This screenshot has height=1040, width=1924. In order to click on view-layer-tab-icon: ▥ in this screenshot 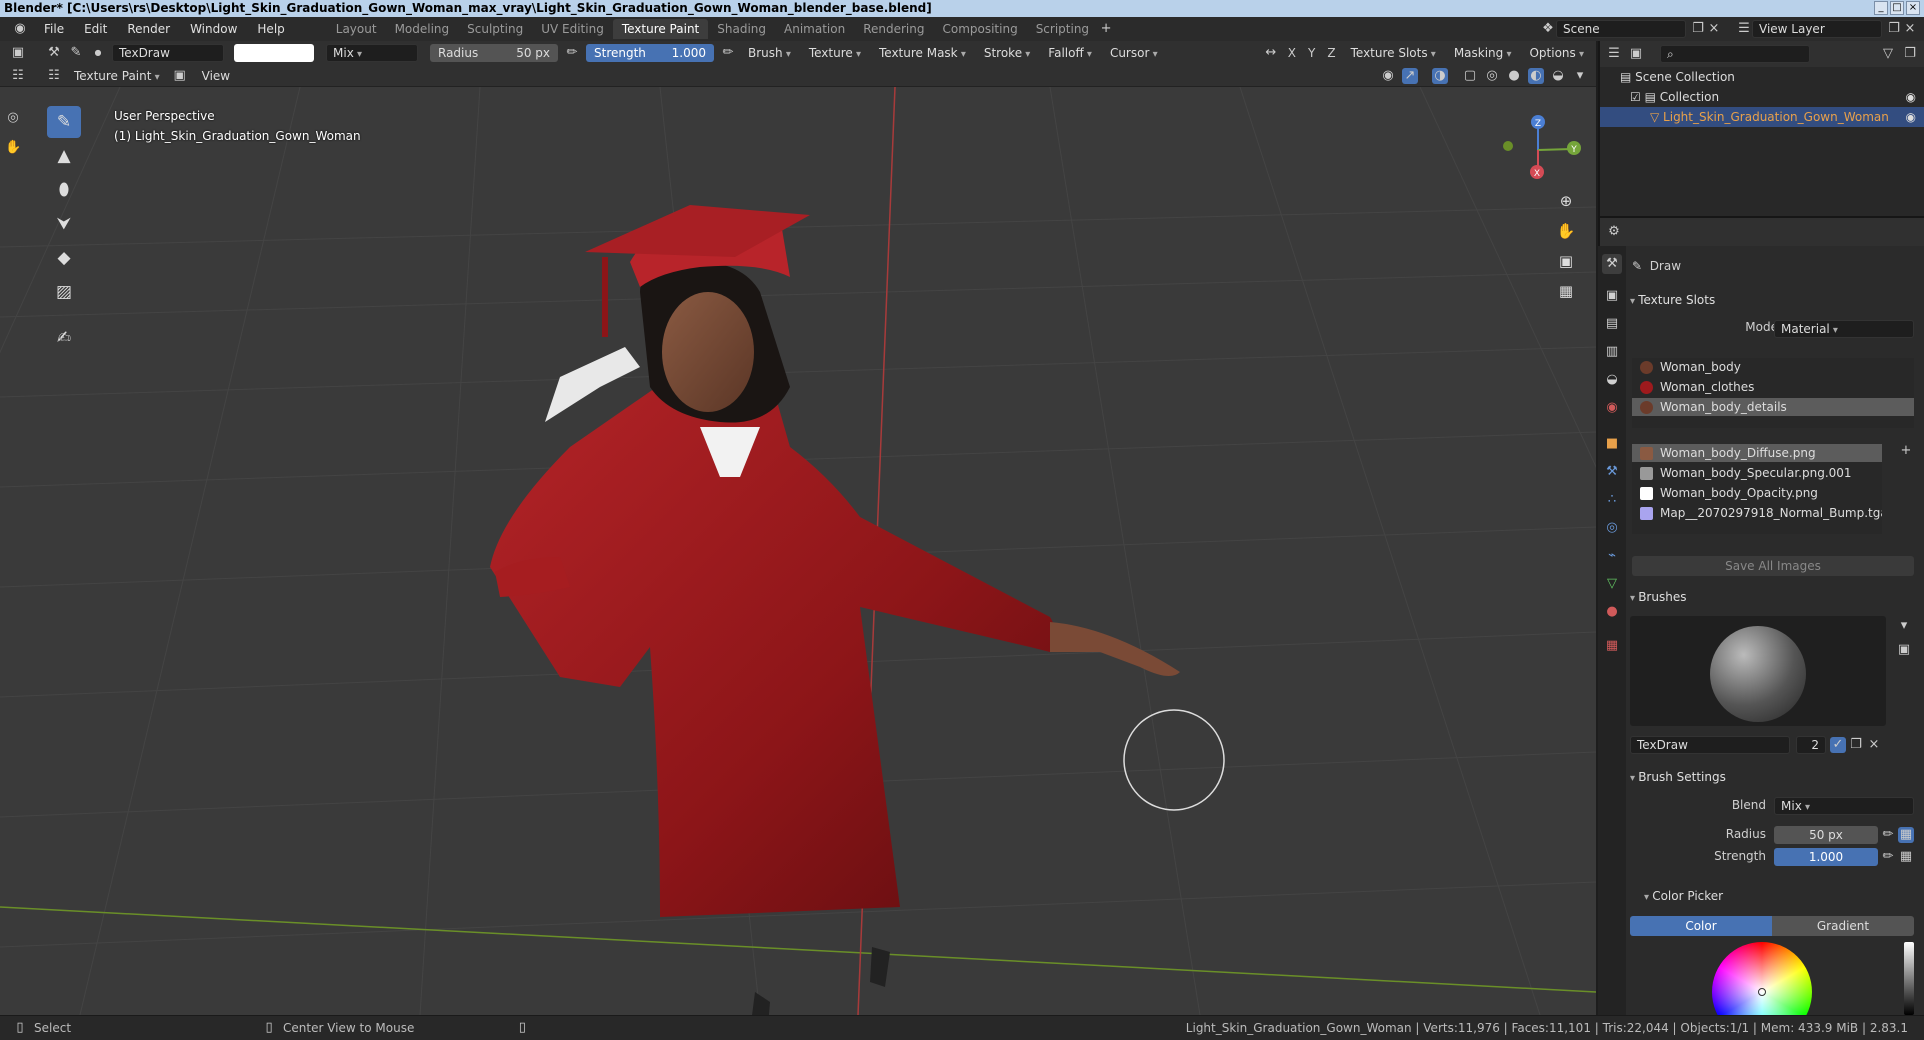, I will do `click(1612, 352)`.